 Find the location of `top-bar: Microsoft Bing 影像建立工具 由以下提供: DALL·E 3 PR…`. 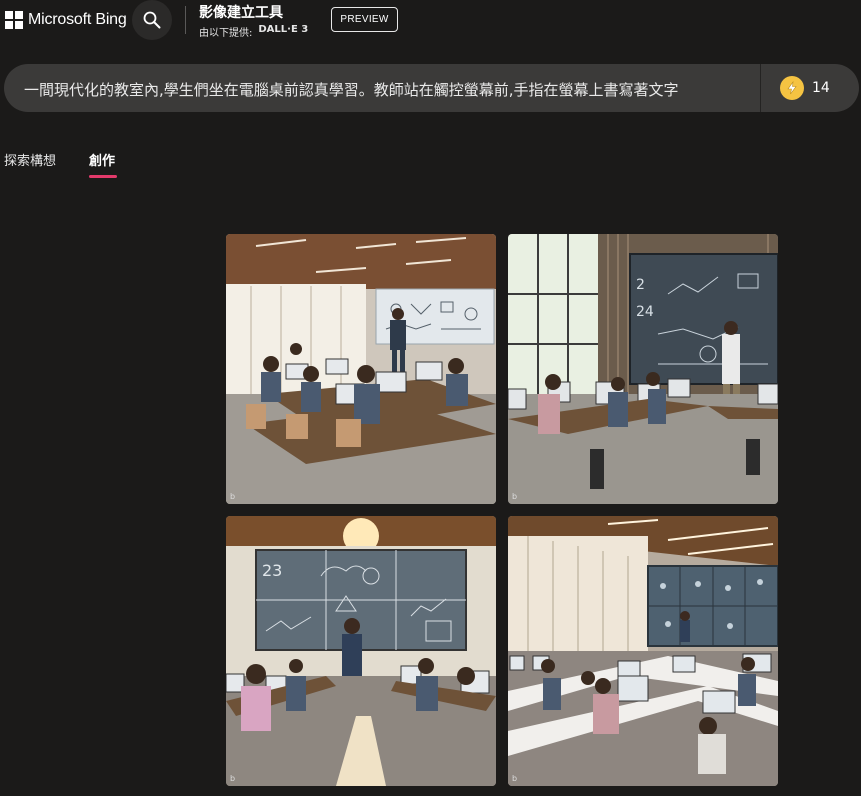

top-bar: Microsoft Bing 影像建立工具 由以下提供: DALL·E 3 PR… is located at coordinates (430, 22).